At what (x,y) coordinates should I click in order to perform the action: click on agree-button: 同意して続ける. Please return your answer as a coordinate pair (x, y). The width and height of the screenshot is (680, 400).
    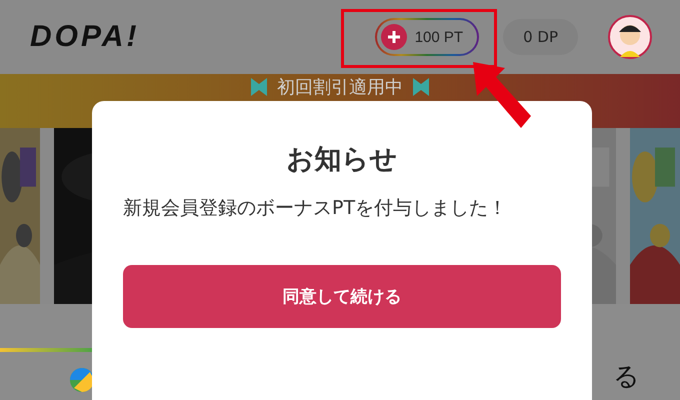
    Looking at the image, I should click on (342, 296).